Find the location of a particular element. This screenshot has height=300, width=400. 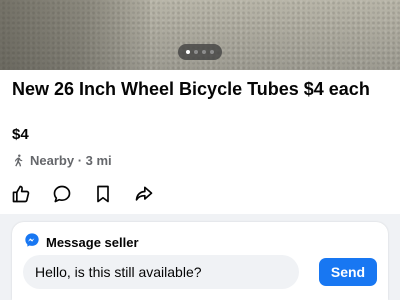

comment-icon is located at coordinates (62, 194).